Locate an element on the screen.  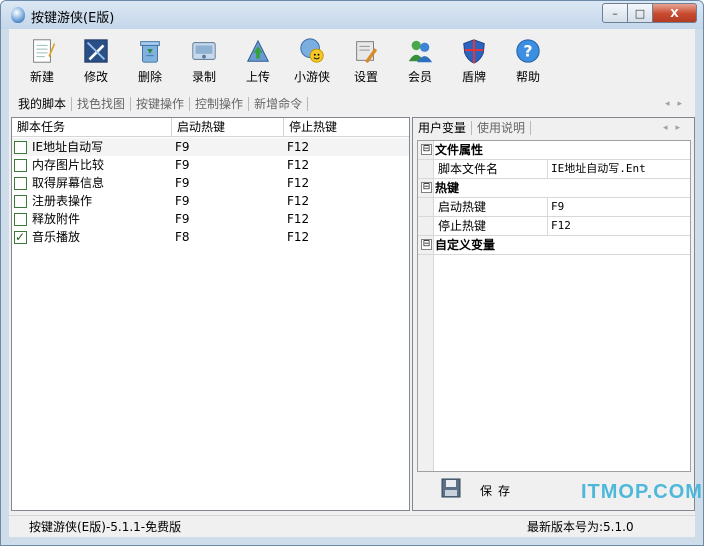
property-value: F12 is located at coordinates (561, 226).